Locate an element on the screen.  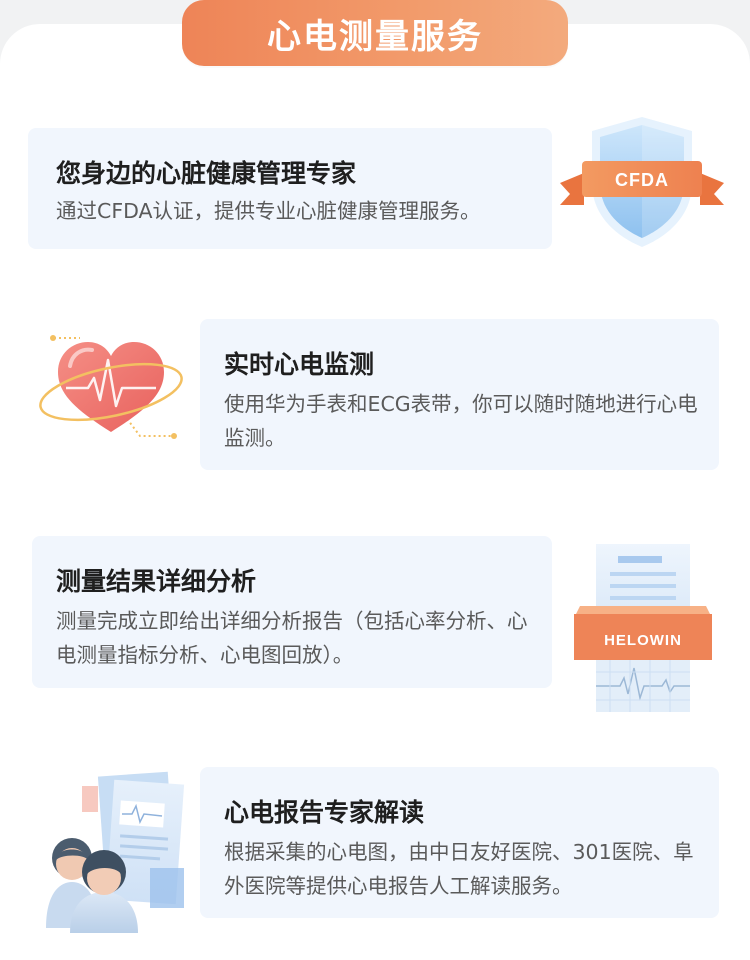
feature-card-monitoring: 实时心电监测 使用华为手表和ECG表带，你可以随时随地进行心电监测。 is located at coordinates (459, 394).